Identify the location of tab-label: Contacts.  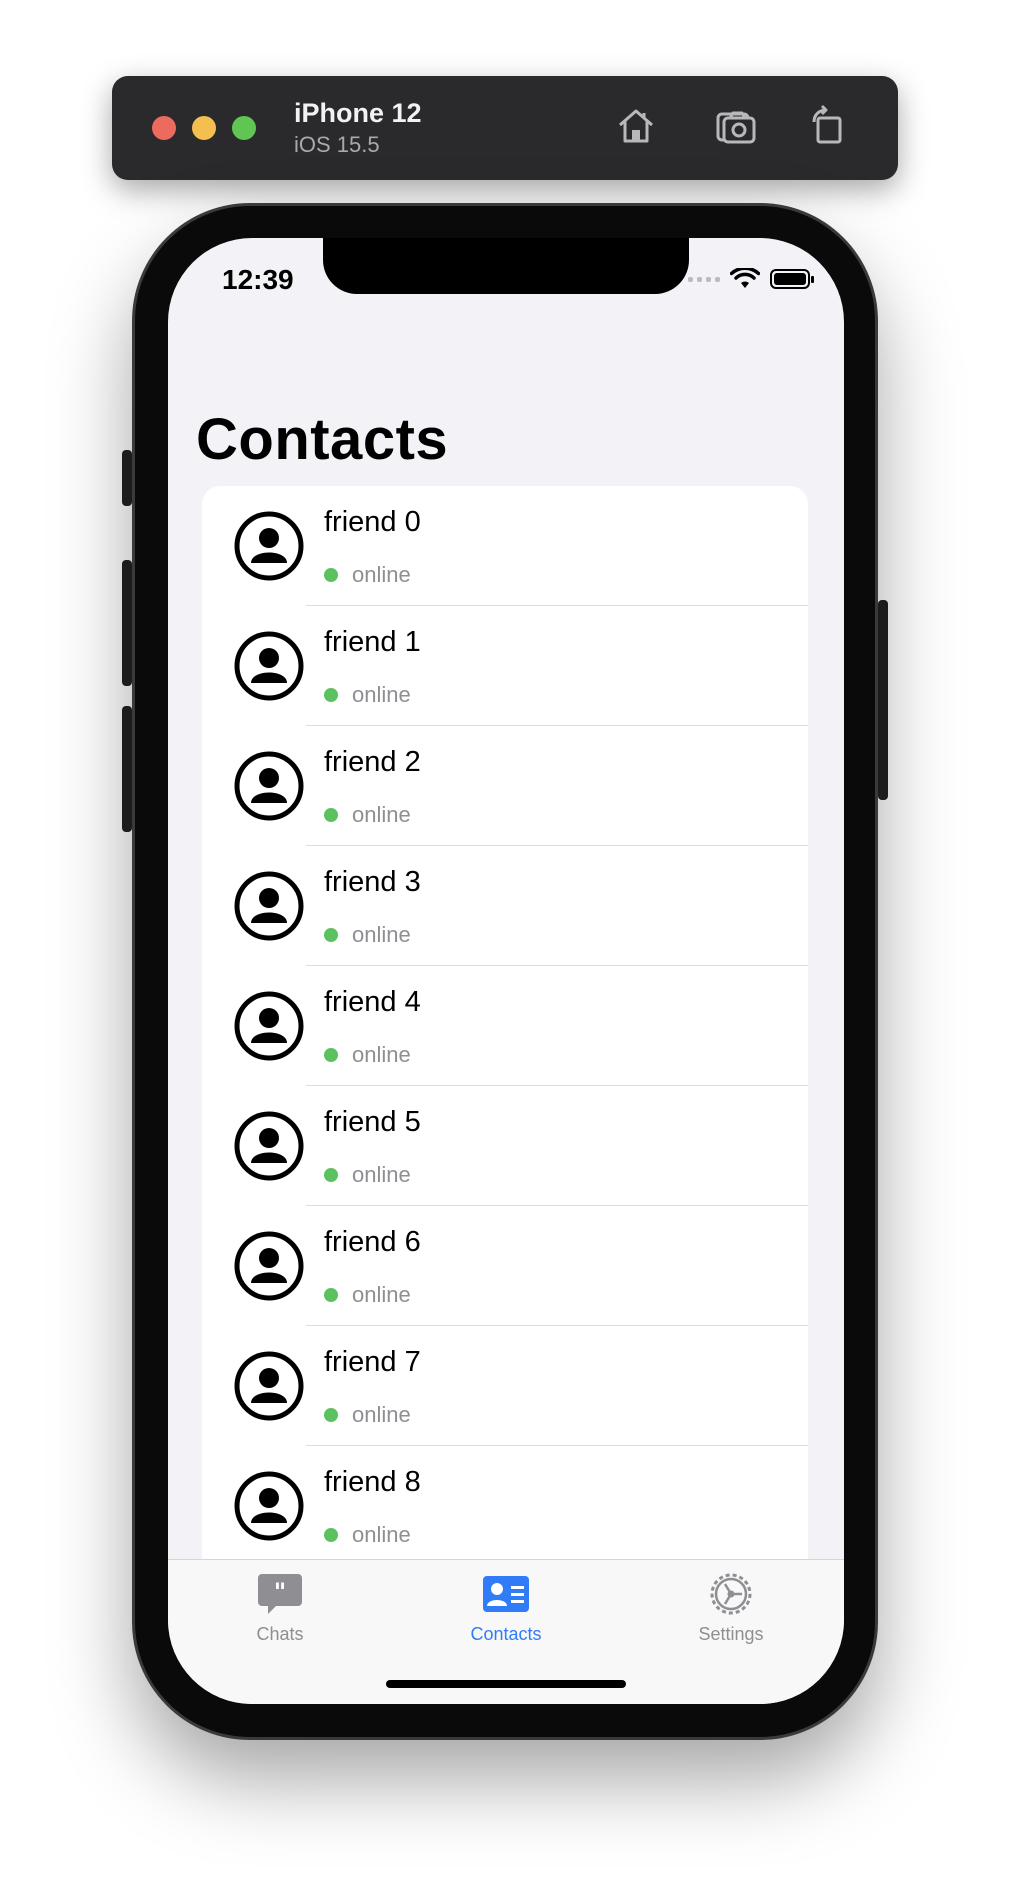
(506, 1634).